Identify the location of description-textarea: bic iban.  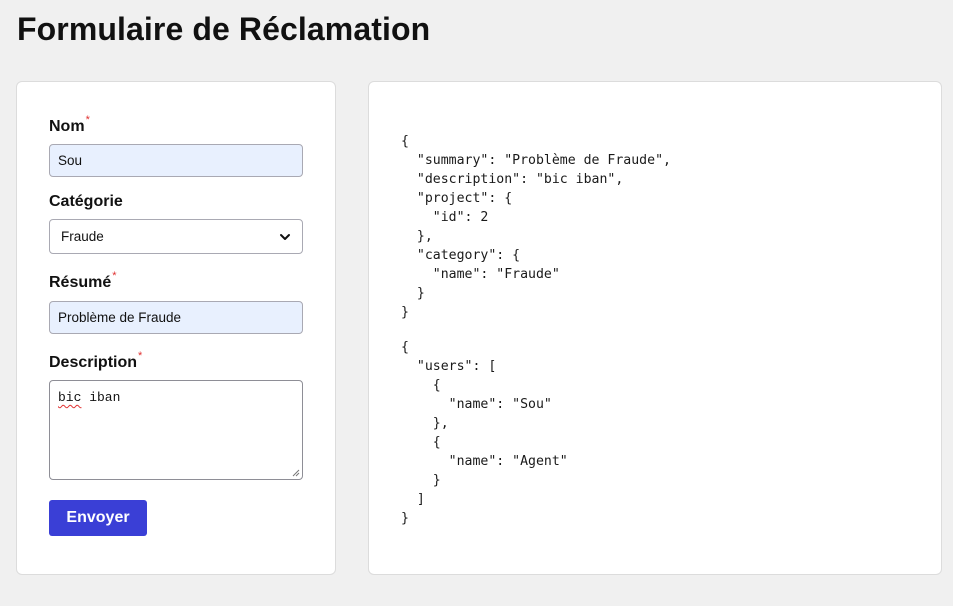
(176, 430).